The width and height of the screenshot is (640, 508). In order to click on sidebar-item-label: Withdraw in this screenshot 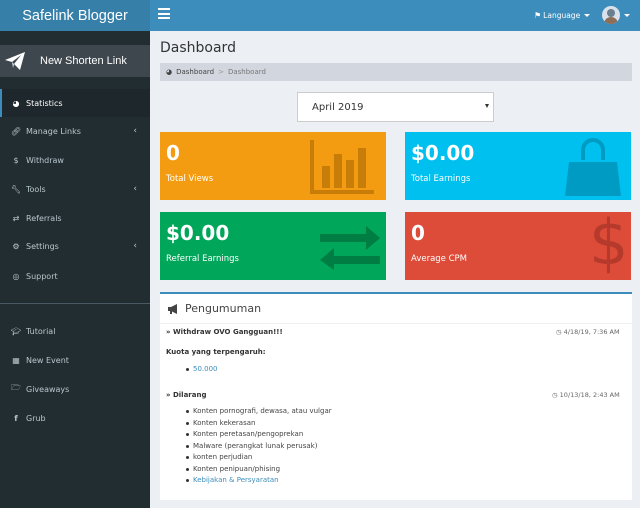, I will do `click(45, 160)`.